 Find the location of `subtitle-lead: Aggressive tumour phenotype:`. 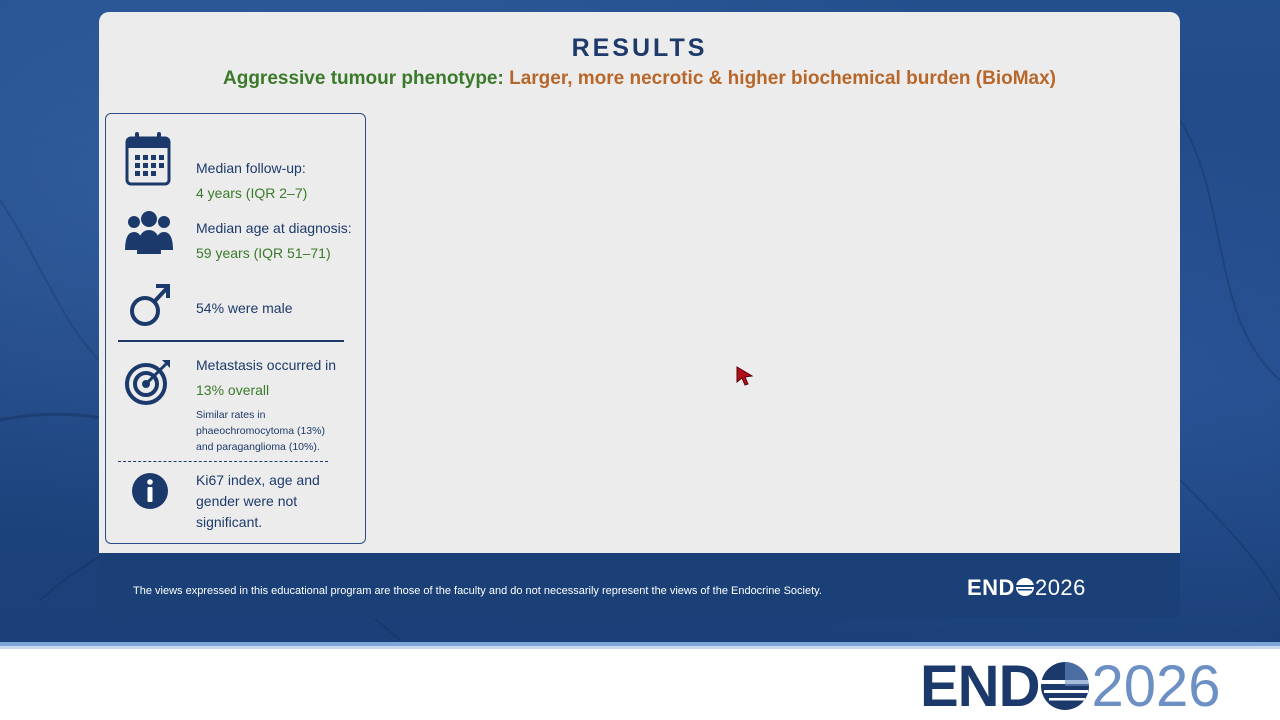

subtitle-lead: Aggressive tumour phenotype: is located at coordinates (363, 78).